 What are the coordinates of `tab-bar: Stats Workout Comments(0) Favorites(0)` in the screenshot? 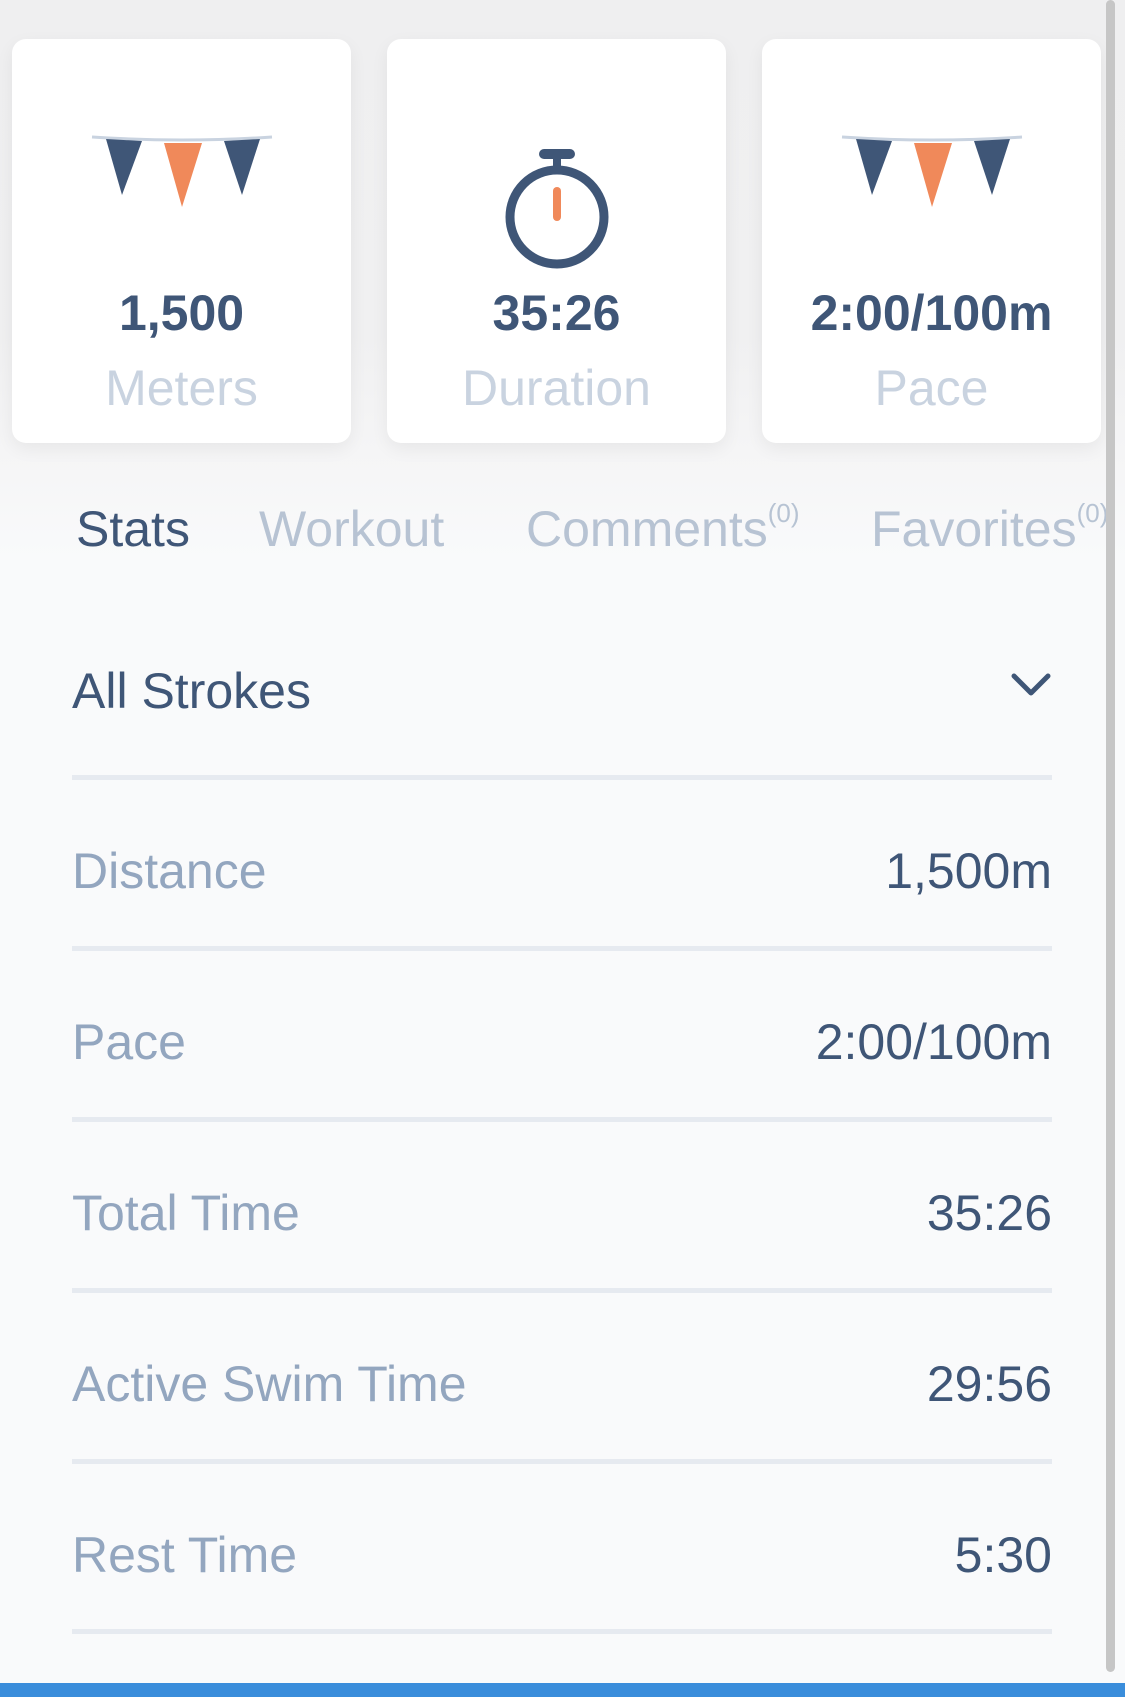 It's located at (562, 539).